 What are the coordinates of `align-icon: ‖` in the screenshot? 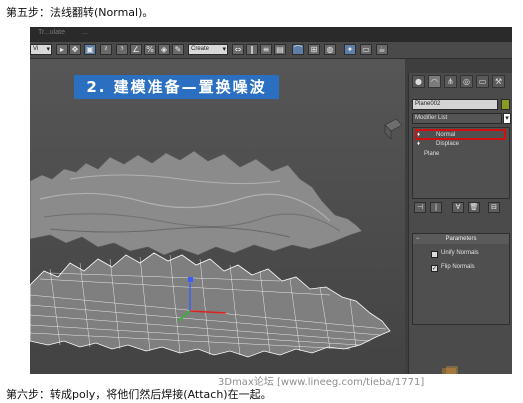 It's located at (252, 49).